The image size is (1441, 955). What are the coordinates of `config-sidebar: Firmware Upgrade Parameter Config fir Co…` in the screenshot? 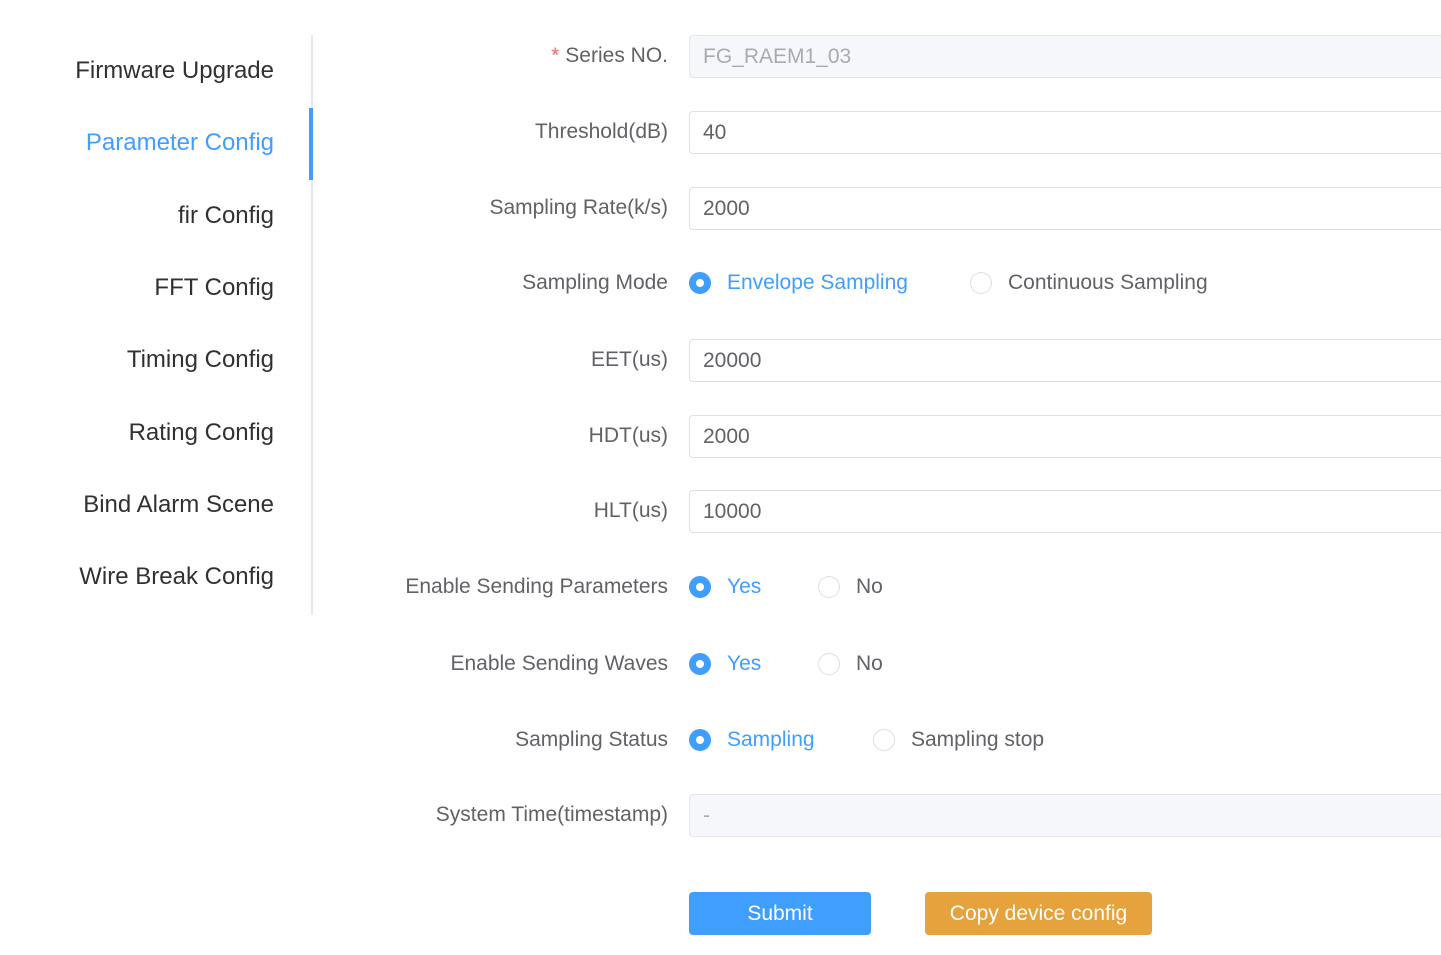 It's located at (156, 325).